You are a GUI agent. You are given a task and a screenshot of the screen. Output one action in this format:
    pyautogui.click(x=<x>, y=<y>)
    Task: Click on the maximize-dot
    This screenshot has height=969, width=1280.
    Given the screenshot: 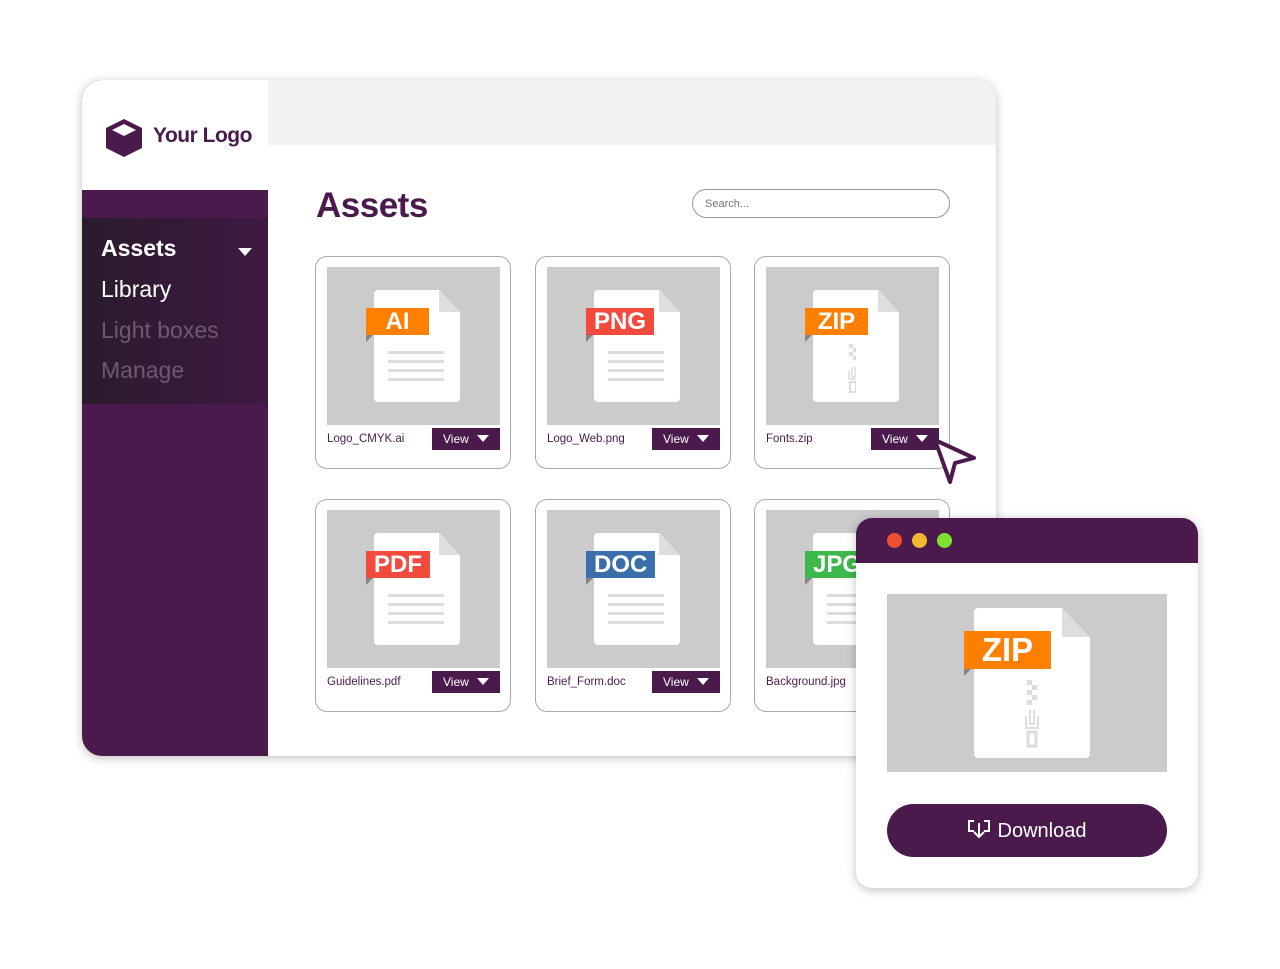 What is the action you would take?
    pyautogui.click(x=944, y=540)
    